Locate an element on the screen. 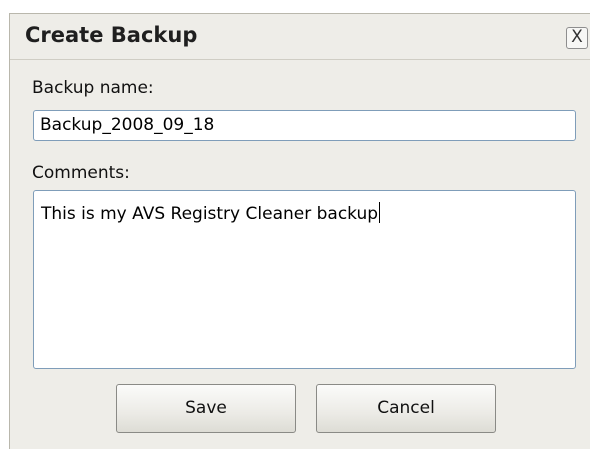  backup-name-input: Backup_2008_09_18 is located at coordinates (304, 125).